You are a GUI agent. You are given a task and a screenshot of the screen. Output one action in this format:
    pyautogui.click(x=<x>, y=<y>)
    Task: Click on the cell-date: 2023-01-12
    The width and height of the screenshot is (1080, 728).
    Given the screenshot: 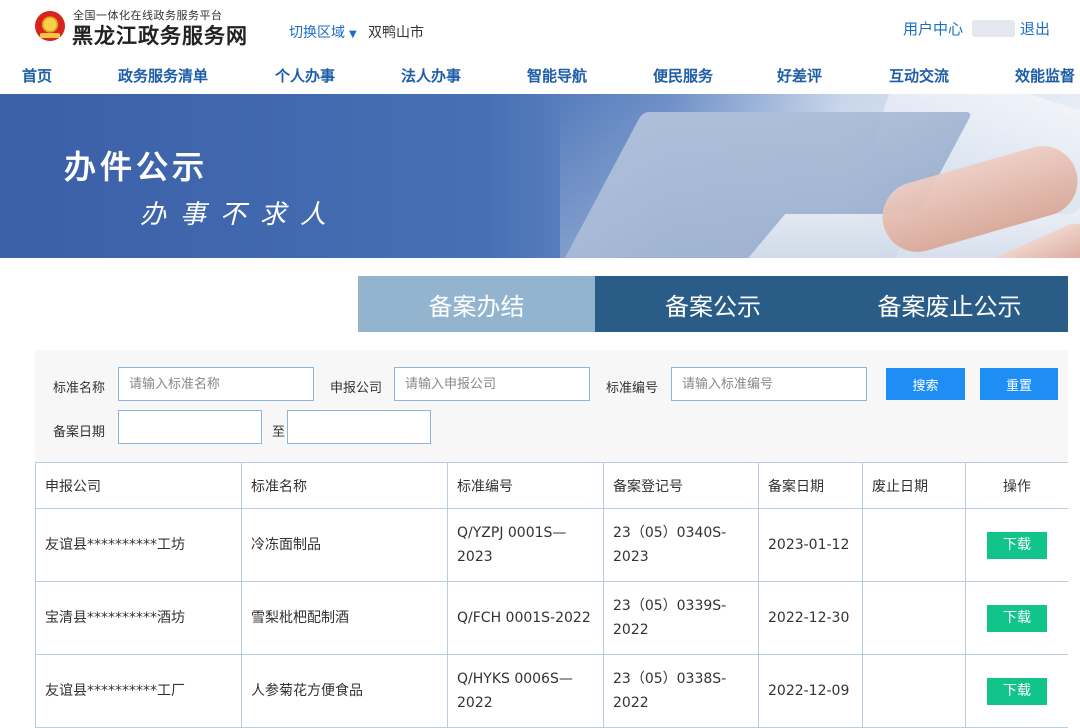 What is the action you would take?
    pyautogui.click(x=810, y=545)
    